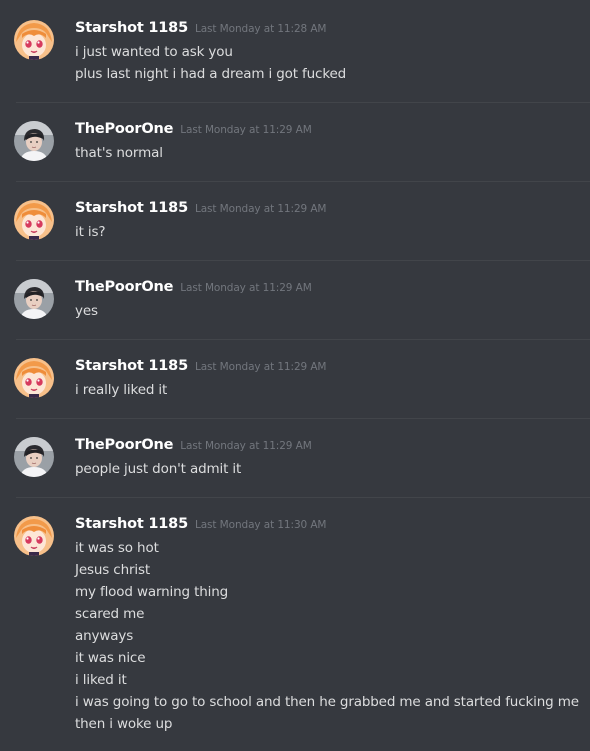 This screenshot has height=751, width=590. I want to click on message-text: it was nice, so click(110, 658).